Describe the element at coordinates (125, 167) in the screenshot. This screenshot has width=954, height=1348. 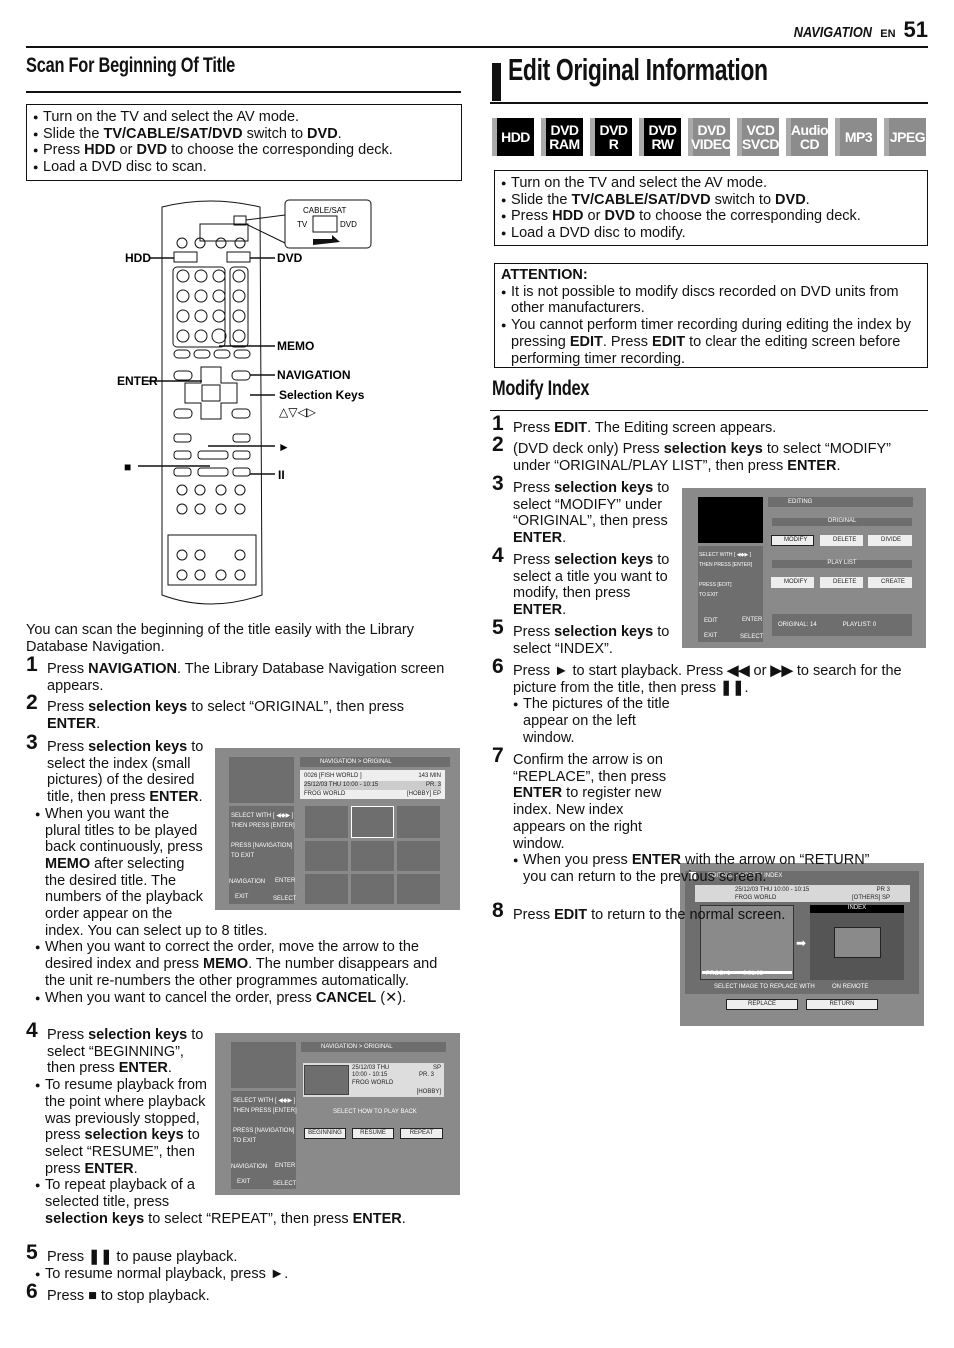
I see `text-run: Load a DVD disc to scan.` at that location.